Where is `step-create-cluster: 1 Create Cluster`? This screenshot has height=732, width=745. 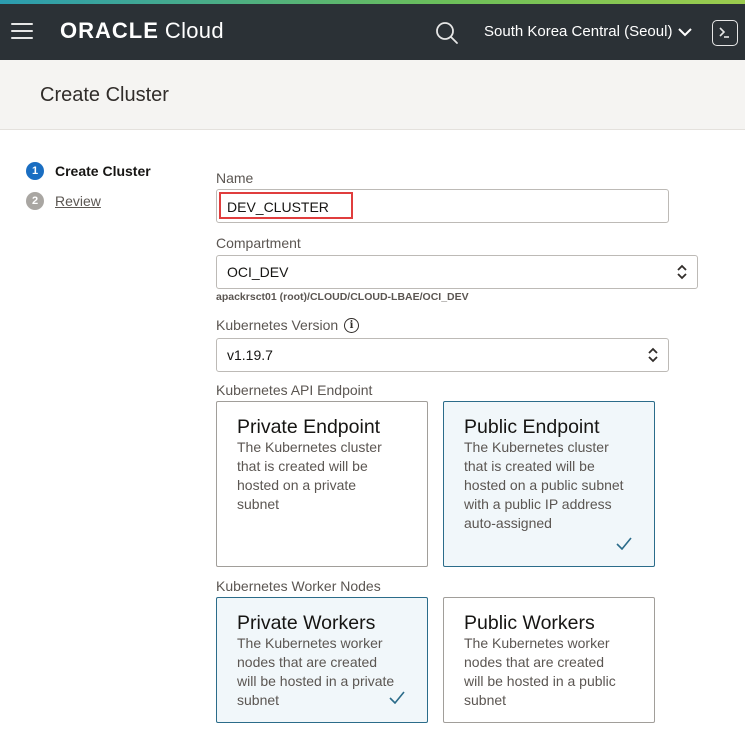
step-create-cluster: 1 Create Cluster is located at coordinates (88, 171).